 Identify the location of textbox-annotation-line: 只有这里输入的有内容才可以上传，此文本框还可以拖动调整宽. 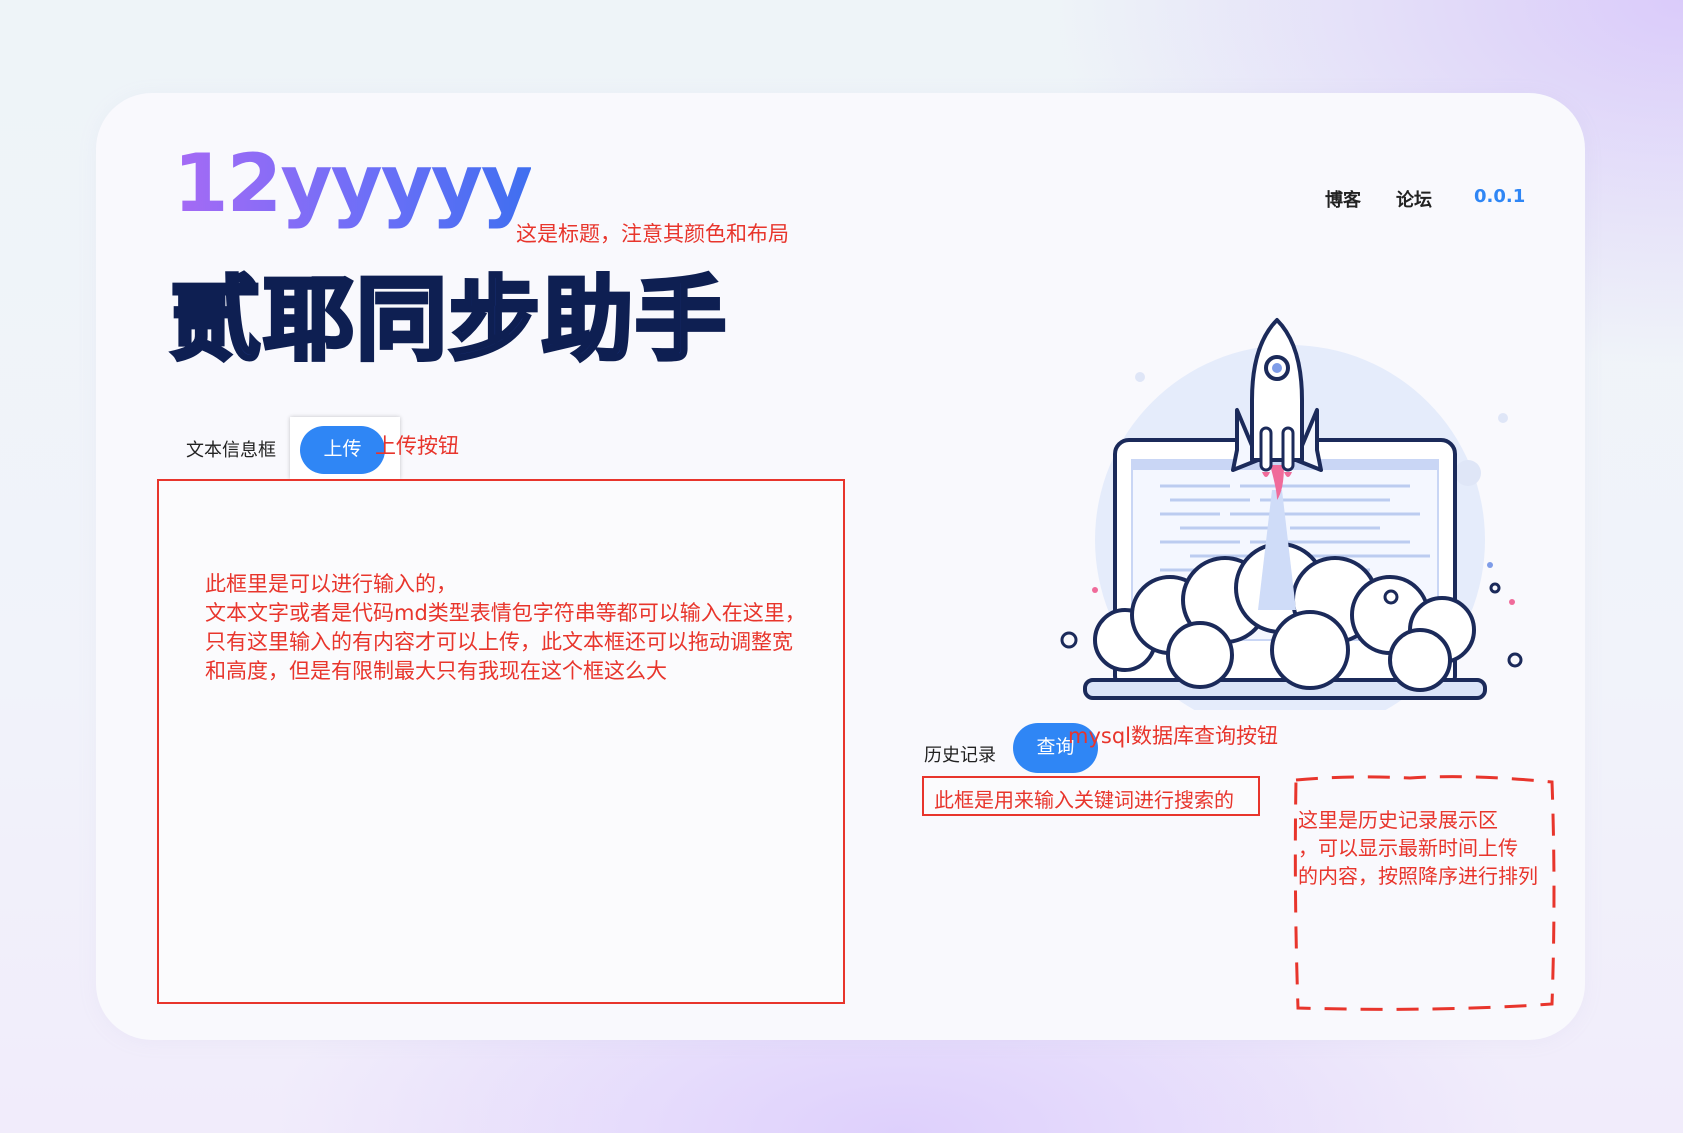
(499, 642).